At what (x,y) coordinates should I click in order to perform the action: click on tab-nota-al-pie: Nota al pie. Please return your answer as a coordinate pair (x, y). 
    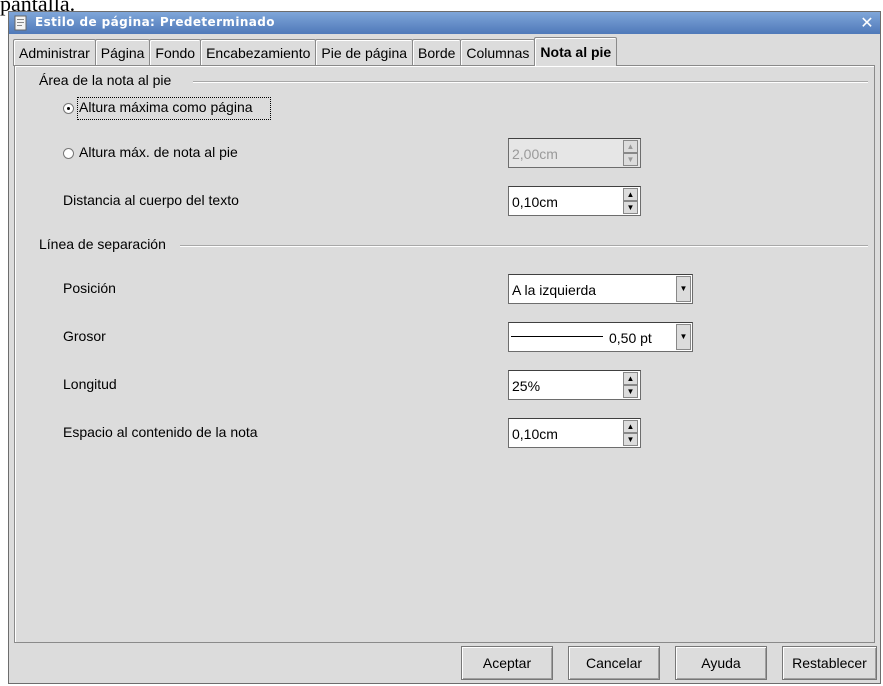
    Looking at the image, I should click on (576, 51).